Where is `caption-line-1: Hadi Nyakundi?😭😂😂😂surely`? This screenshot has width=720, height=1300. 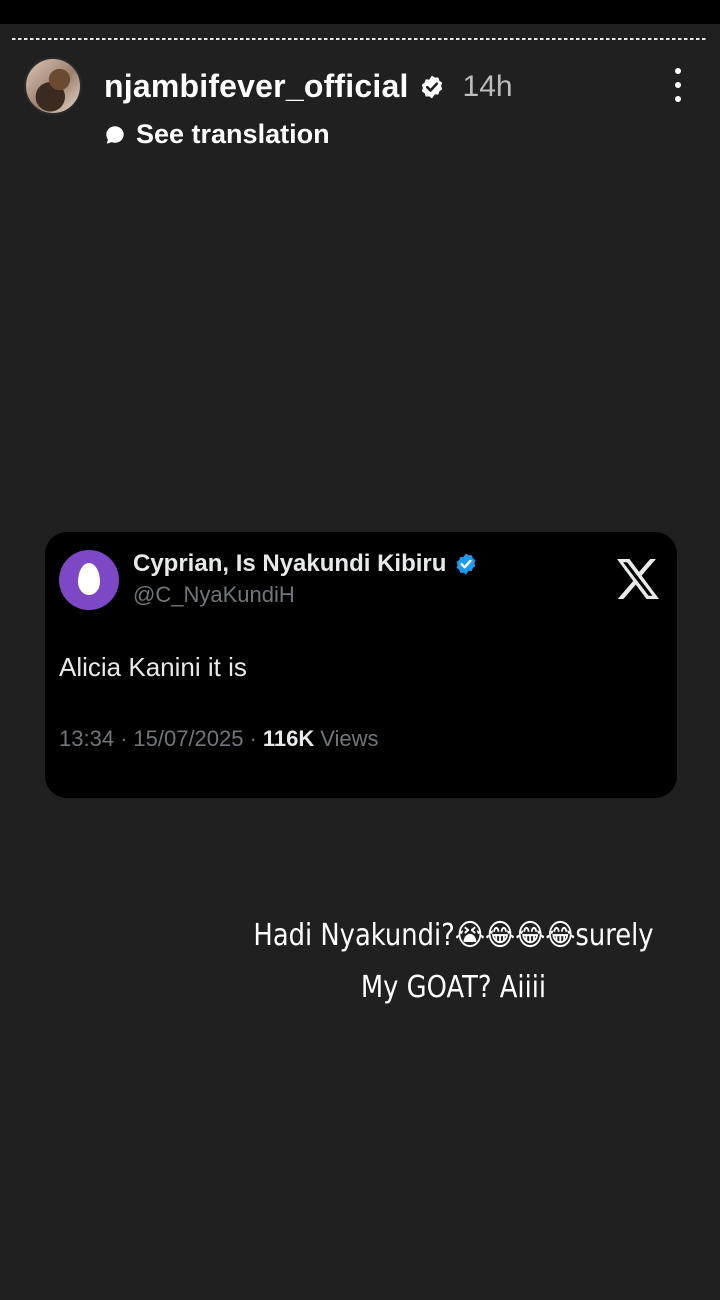
caption-line-1: Hadi Nyakundi?😭😂😂😂surely is located at coordinates (453, 935).